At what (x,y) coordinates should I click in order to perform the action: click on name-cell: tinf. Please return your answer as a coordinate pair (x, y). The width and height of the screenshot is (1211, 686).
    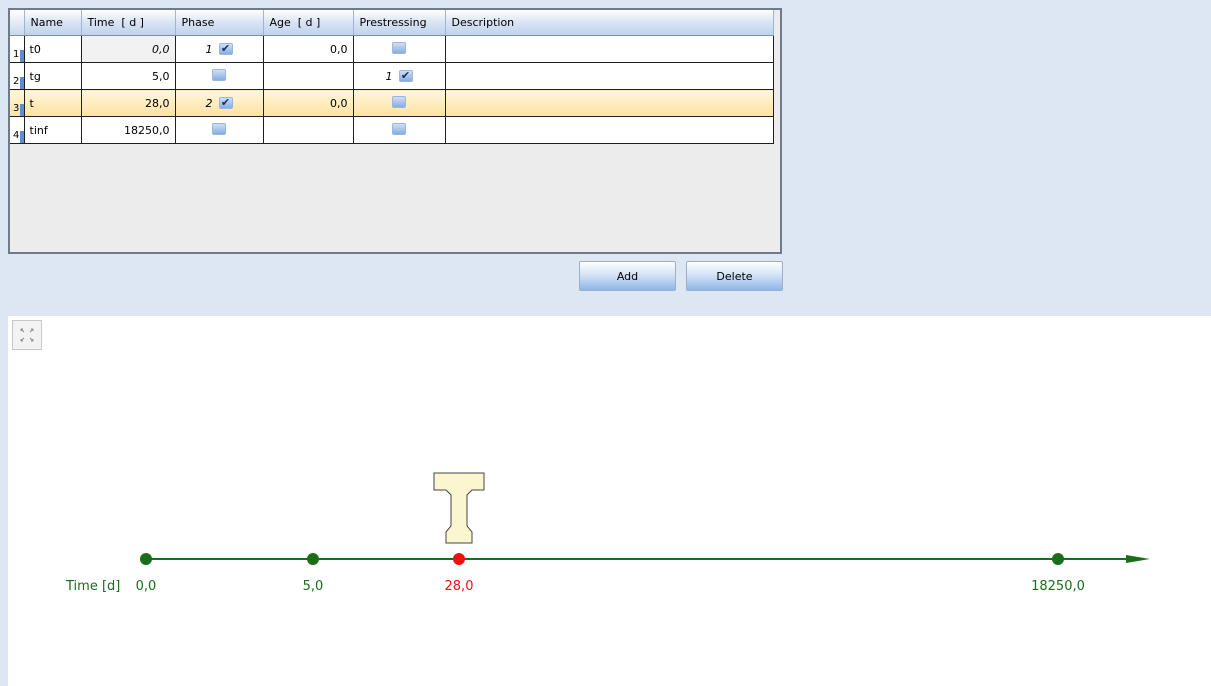
    Looking at the image, I should click on (53, 130).